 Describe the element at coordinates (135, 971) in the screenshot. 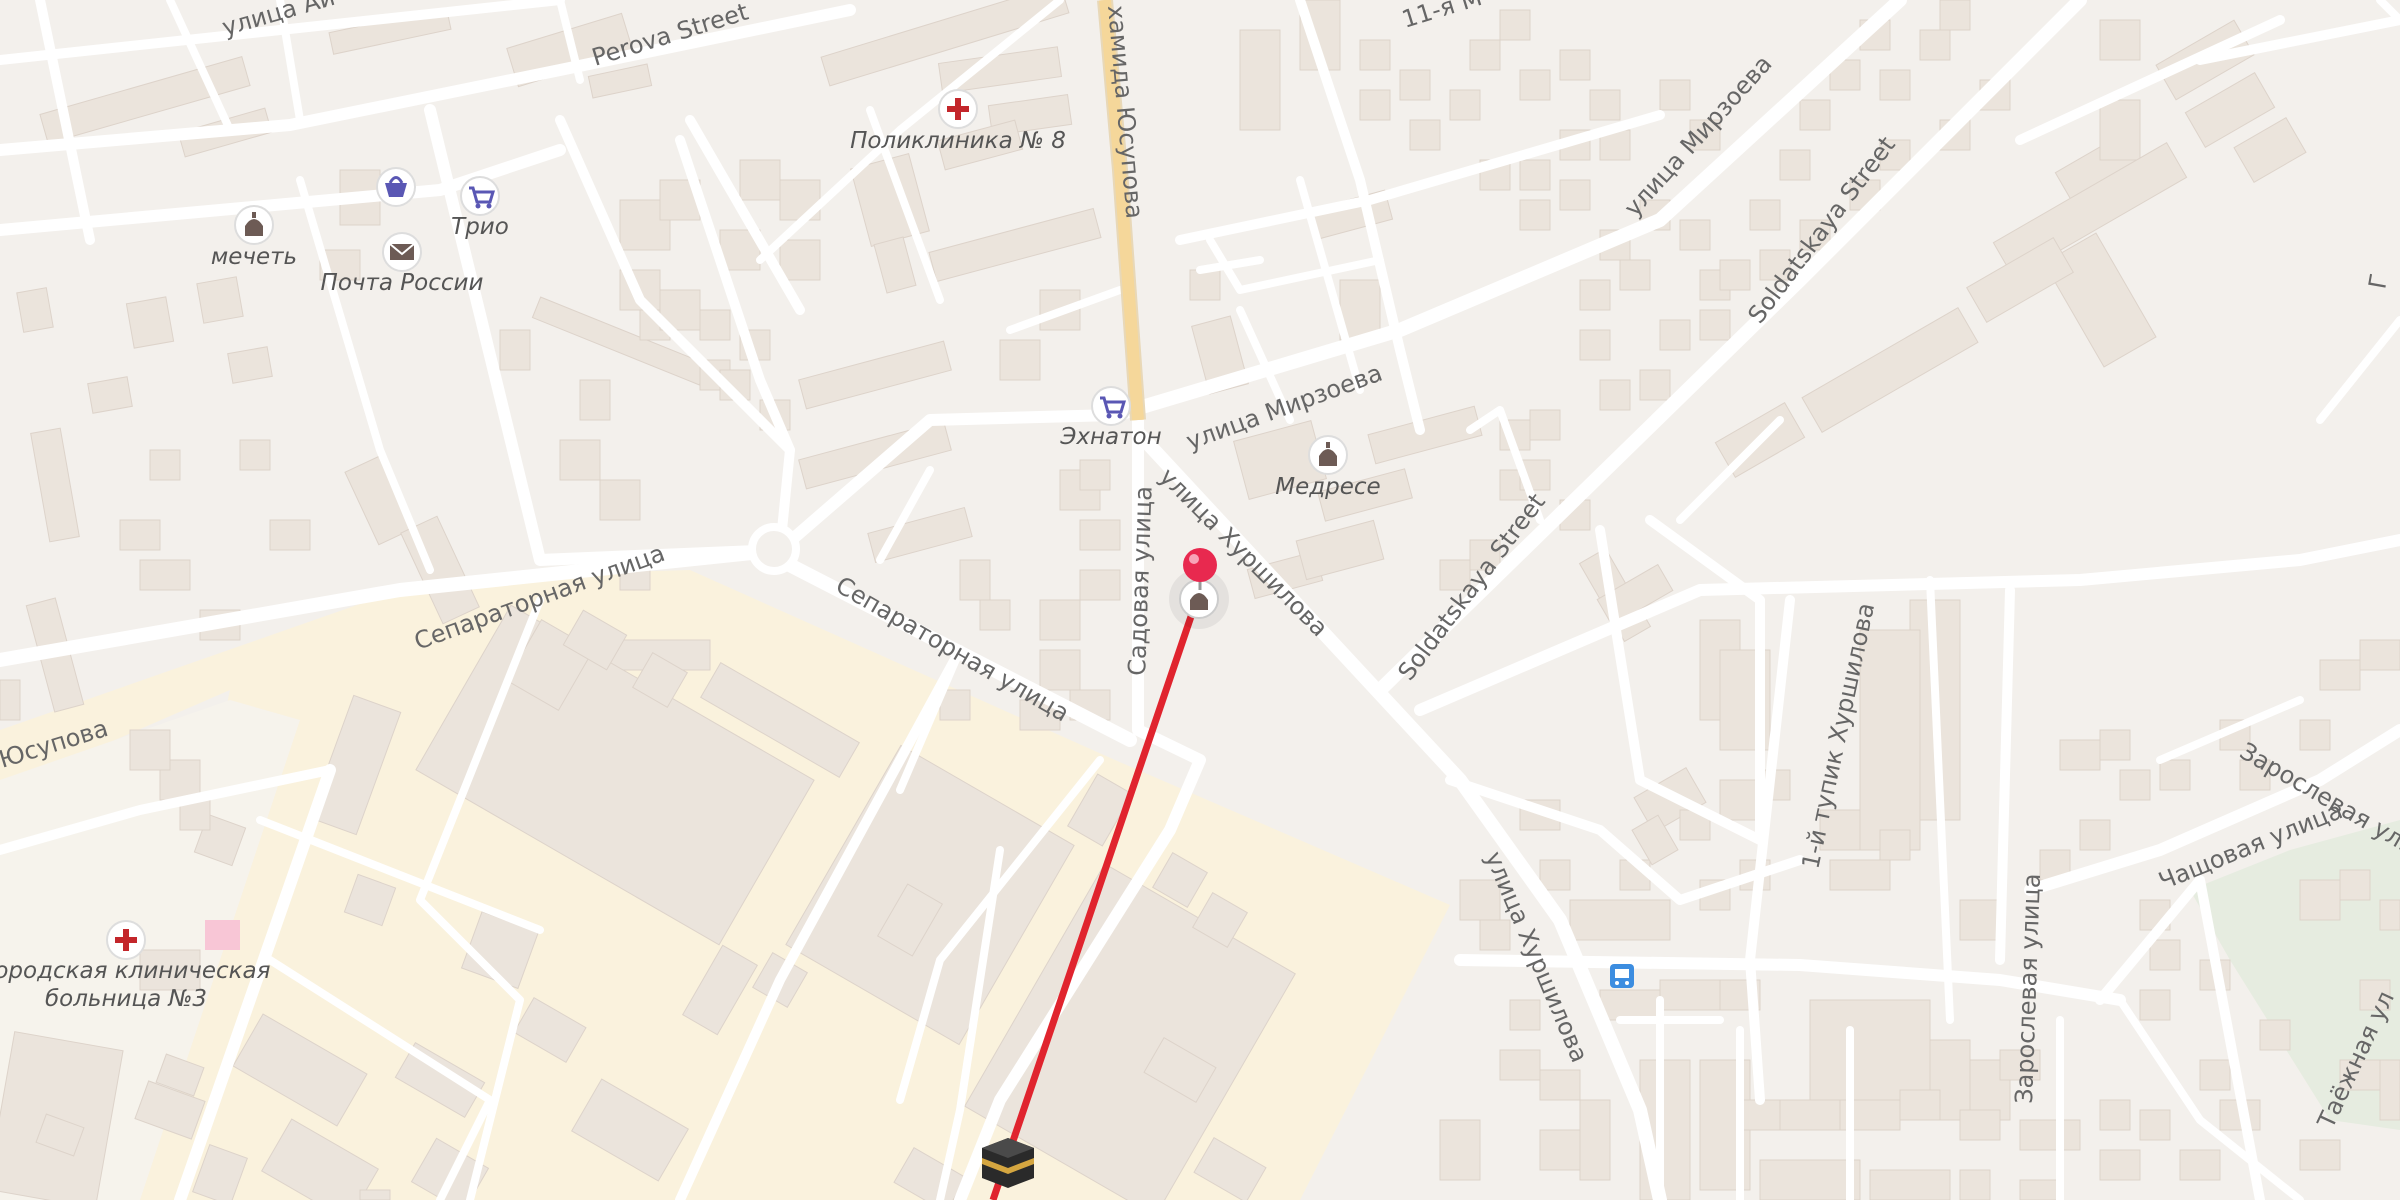

I see `poi-label: Городская клиническая` at that location.